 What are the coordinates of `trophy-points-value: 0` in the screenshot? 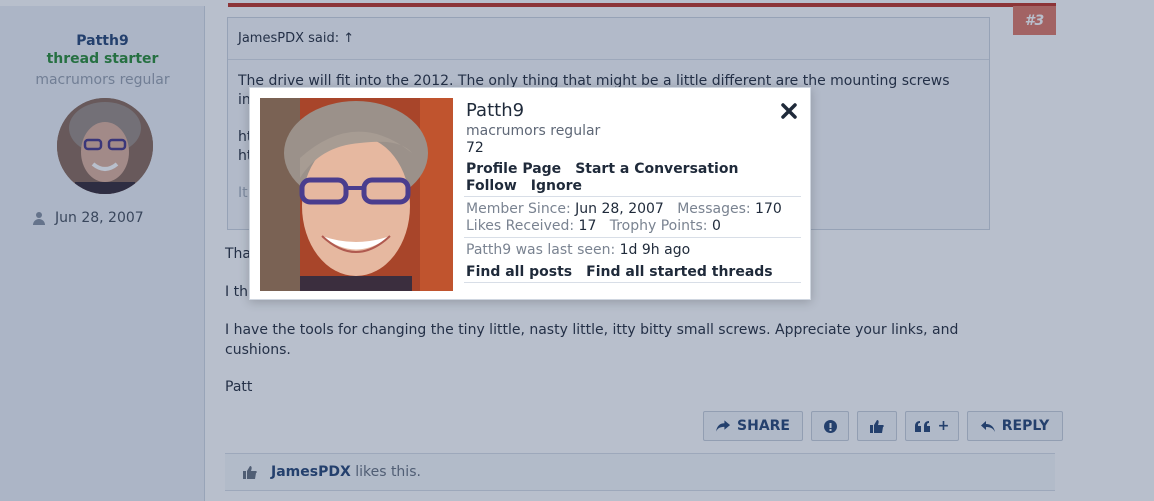 It's located at (716, 226).